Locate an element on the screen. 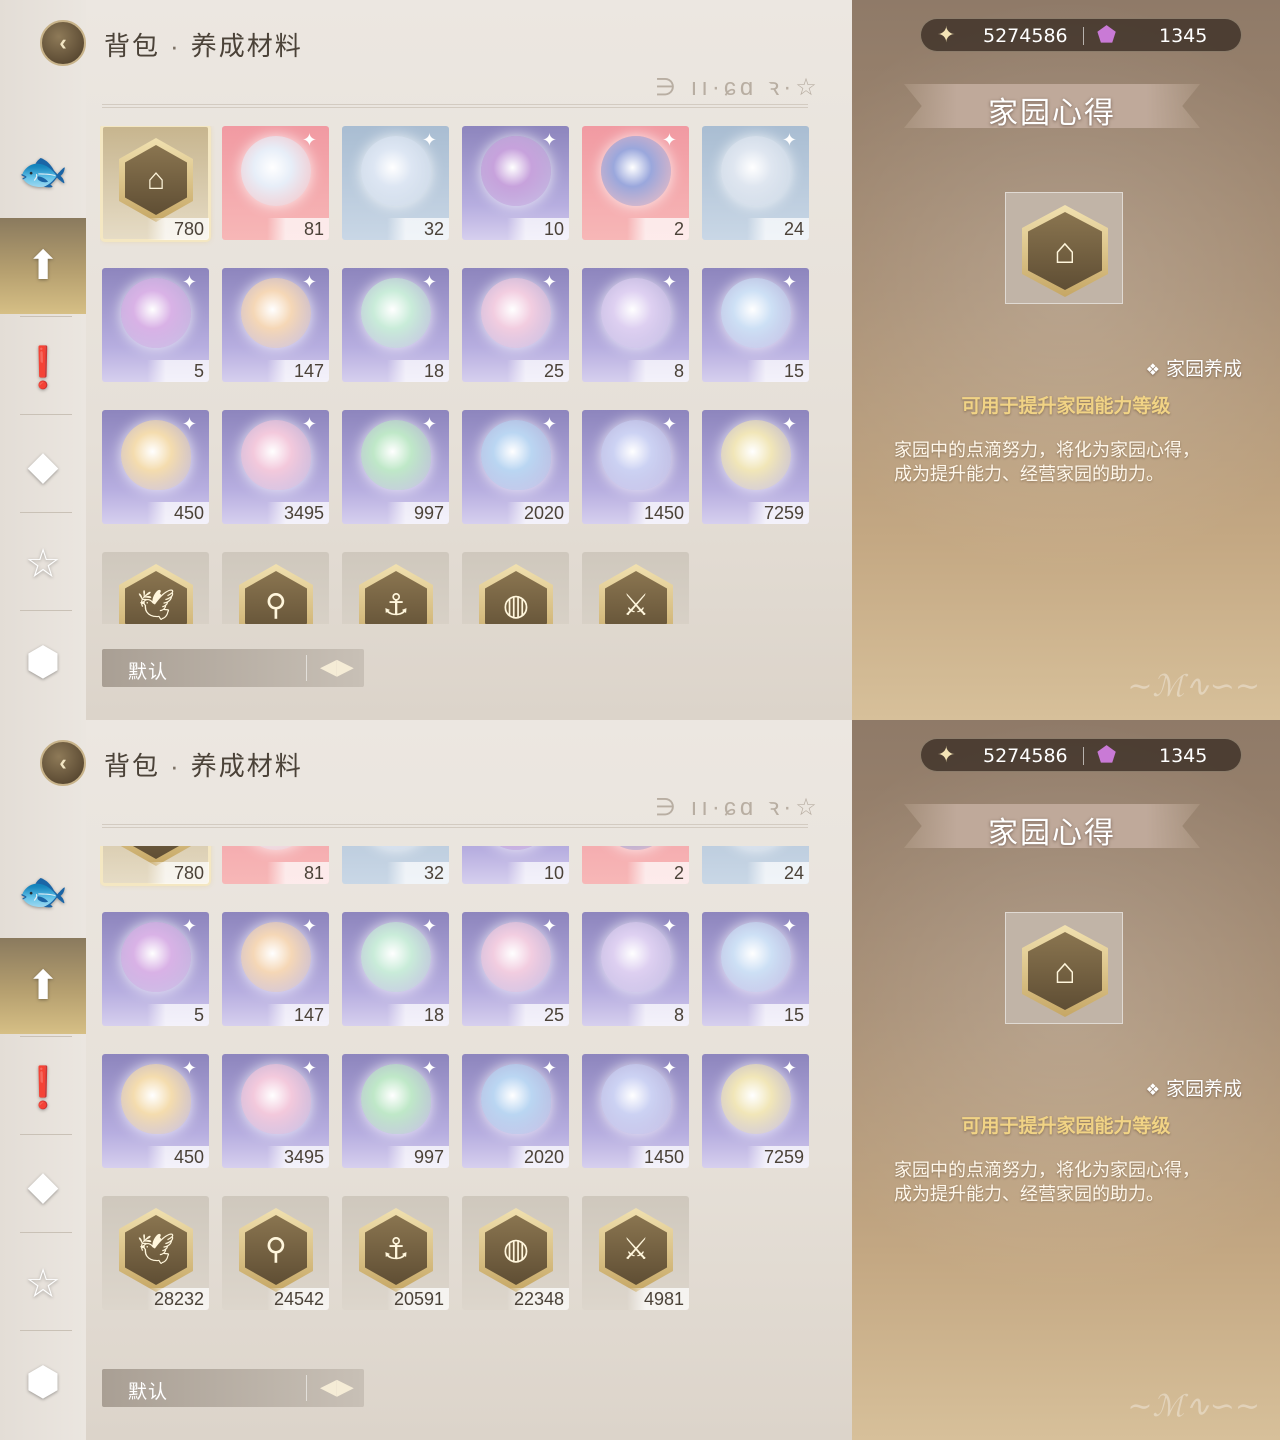 This screenshot has height=1440, width=1280. currency-bar: ✦ 5274586 ⬟ 1345 is located at coordinates (1081, 755).